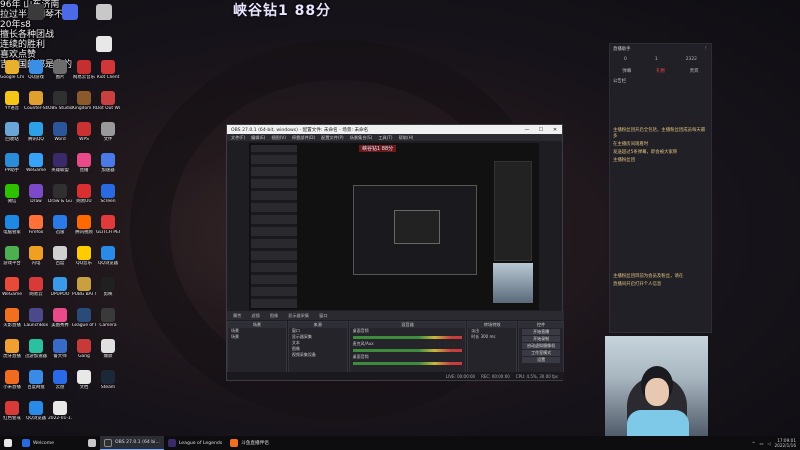  Describe the element at coordinates (407, 347) in the screenshot. I see `mixer-dock: 混音器 桌面音频 麦克风/Aux 桌面音频` at that location.